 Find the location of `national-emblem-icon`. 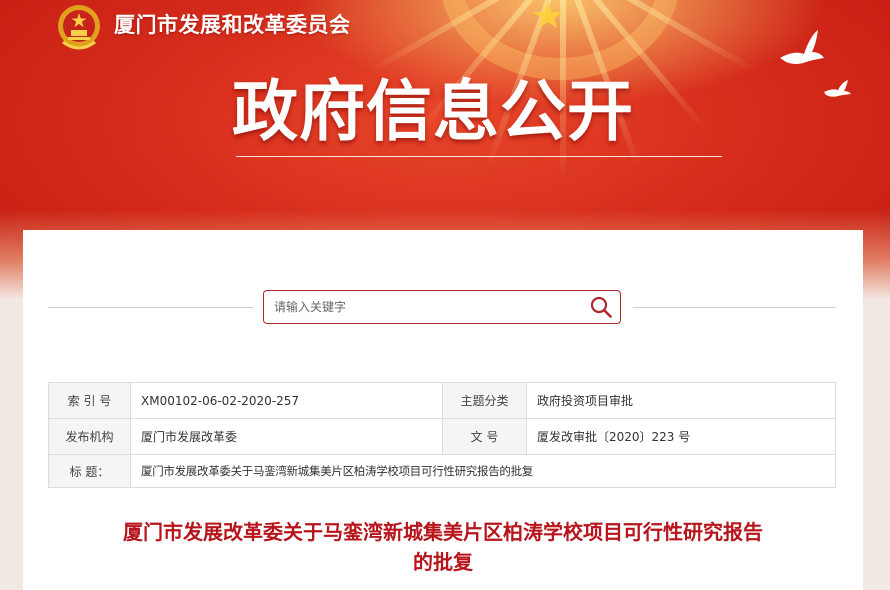

national-emblem-icon is located at coordinates (79, 27).